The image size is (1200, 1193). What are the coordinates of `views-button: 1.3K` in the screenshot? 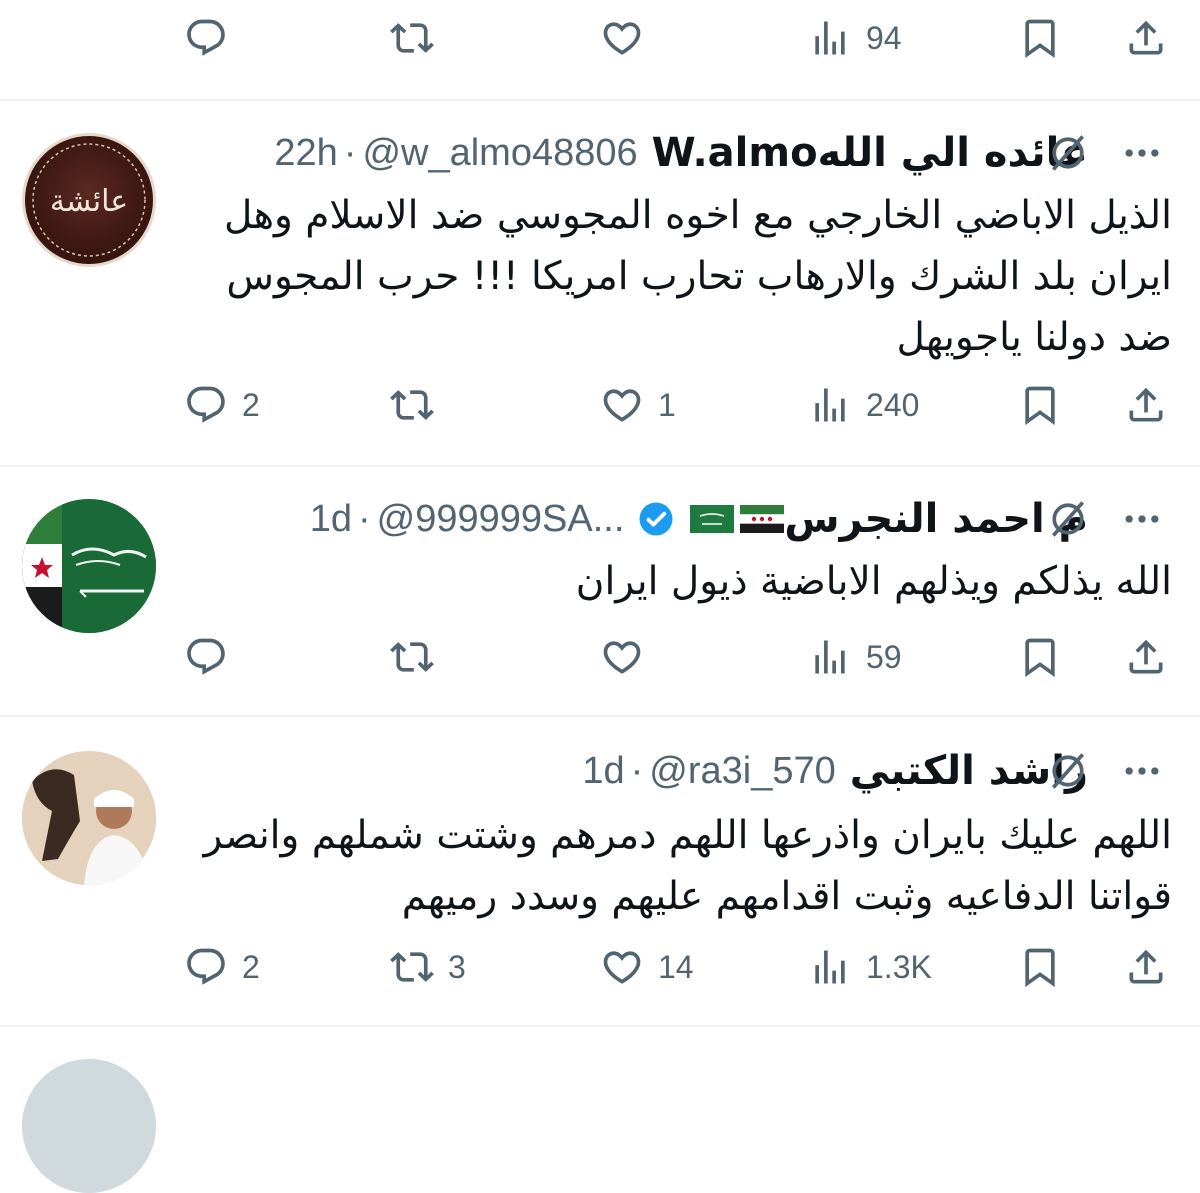 It's located at (870, 967).